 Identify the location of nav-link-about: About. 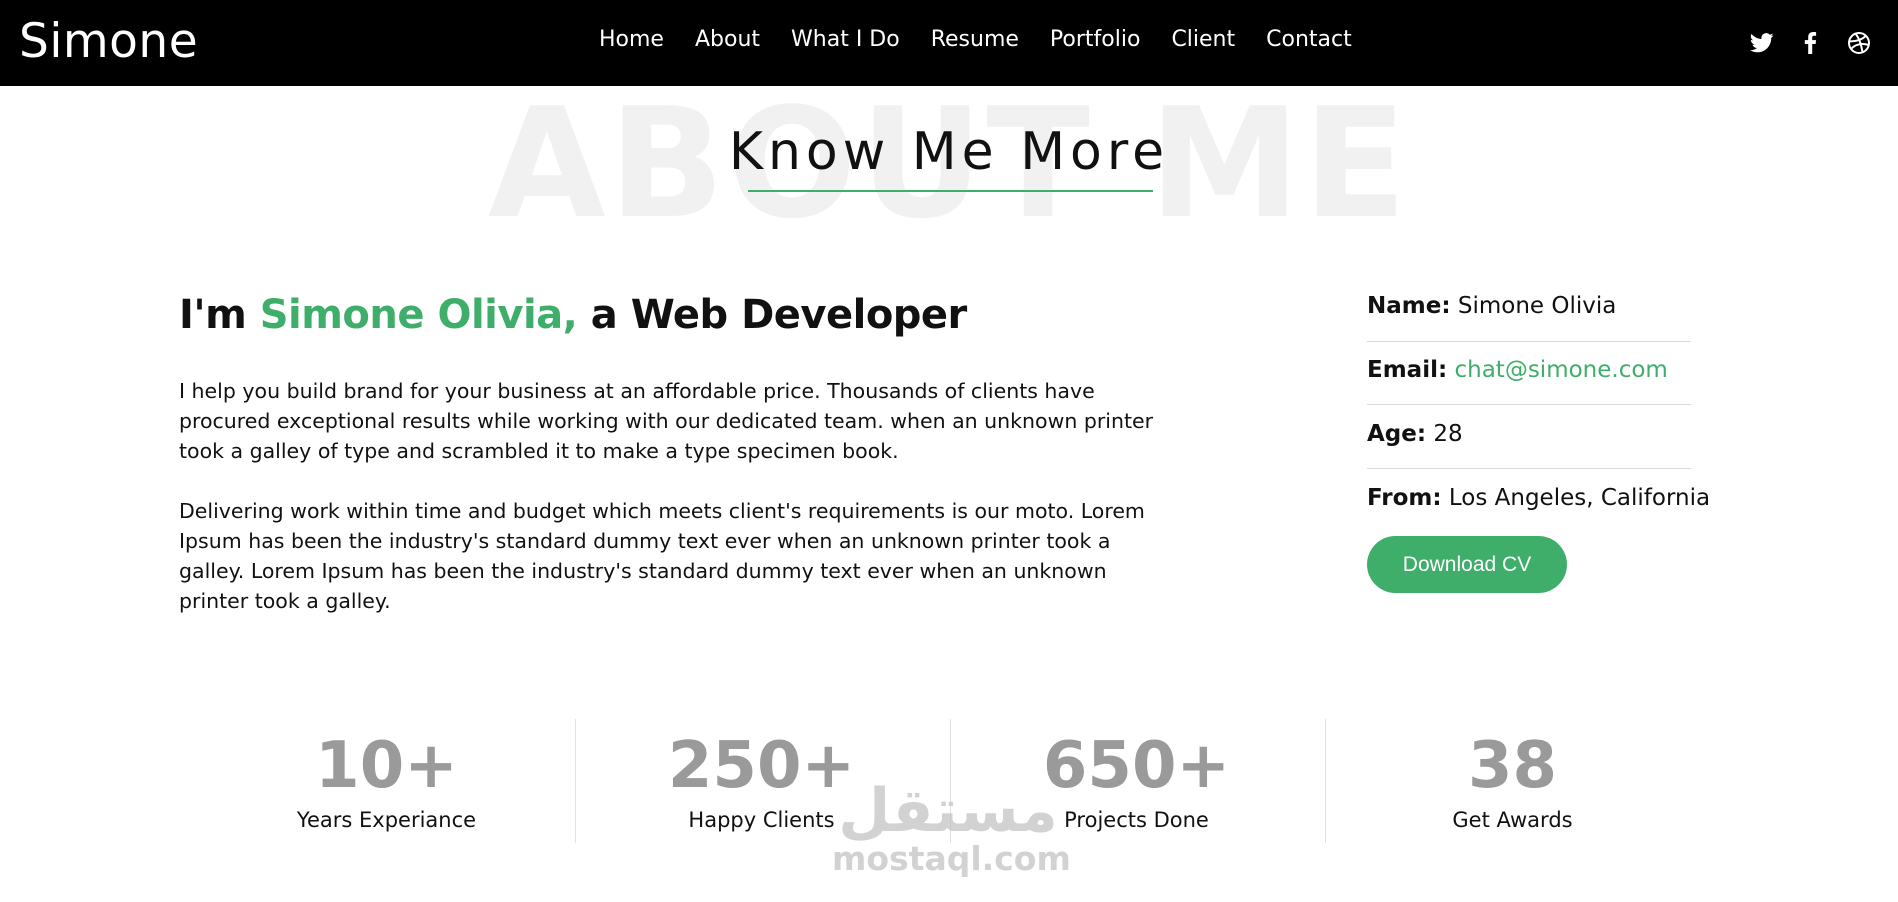
(727, 39).